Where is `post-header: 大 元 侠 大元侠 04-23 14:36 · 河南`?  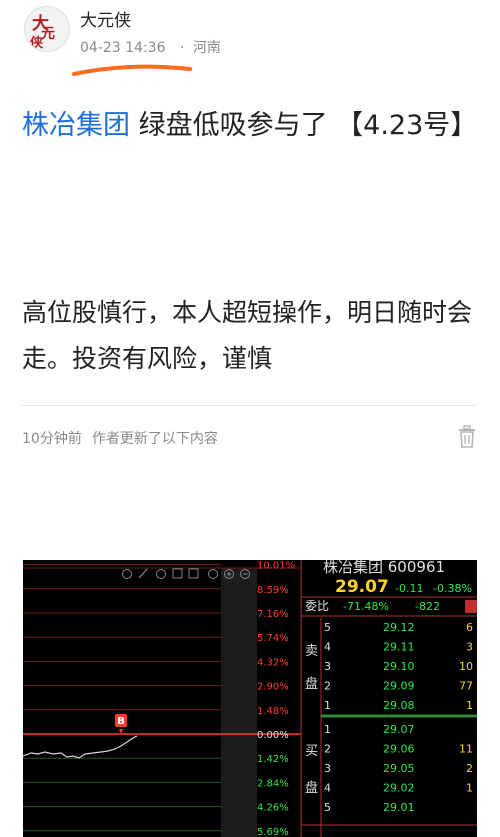
post-header: 大 元 侠 大元侠 04-23 14:36 · 河南 is located at coordinates (250, 40).